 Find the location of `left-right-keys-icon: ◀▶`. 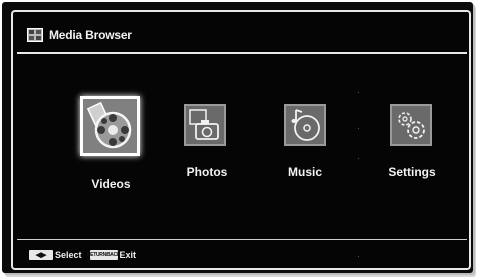

left-right-keys-icon: ◀▶ is located at coordinates (41, 255).